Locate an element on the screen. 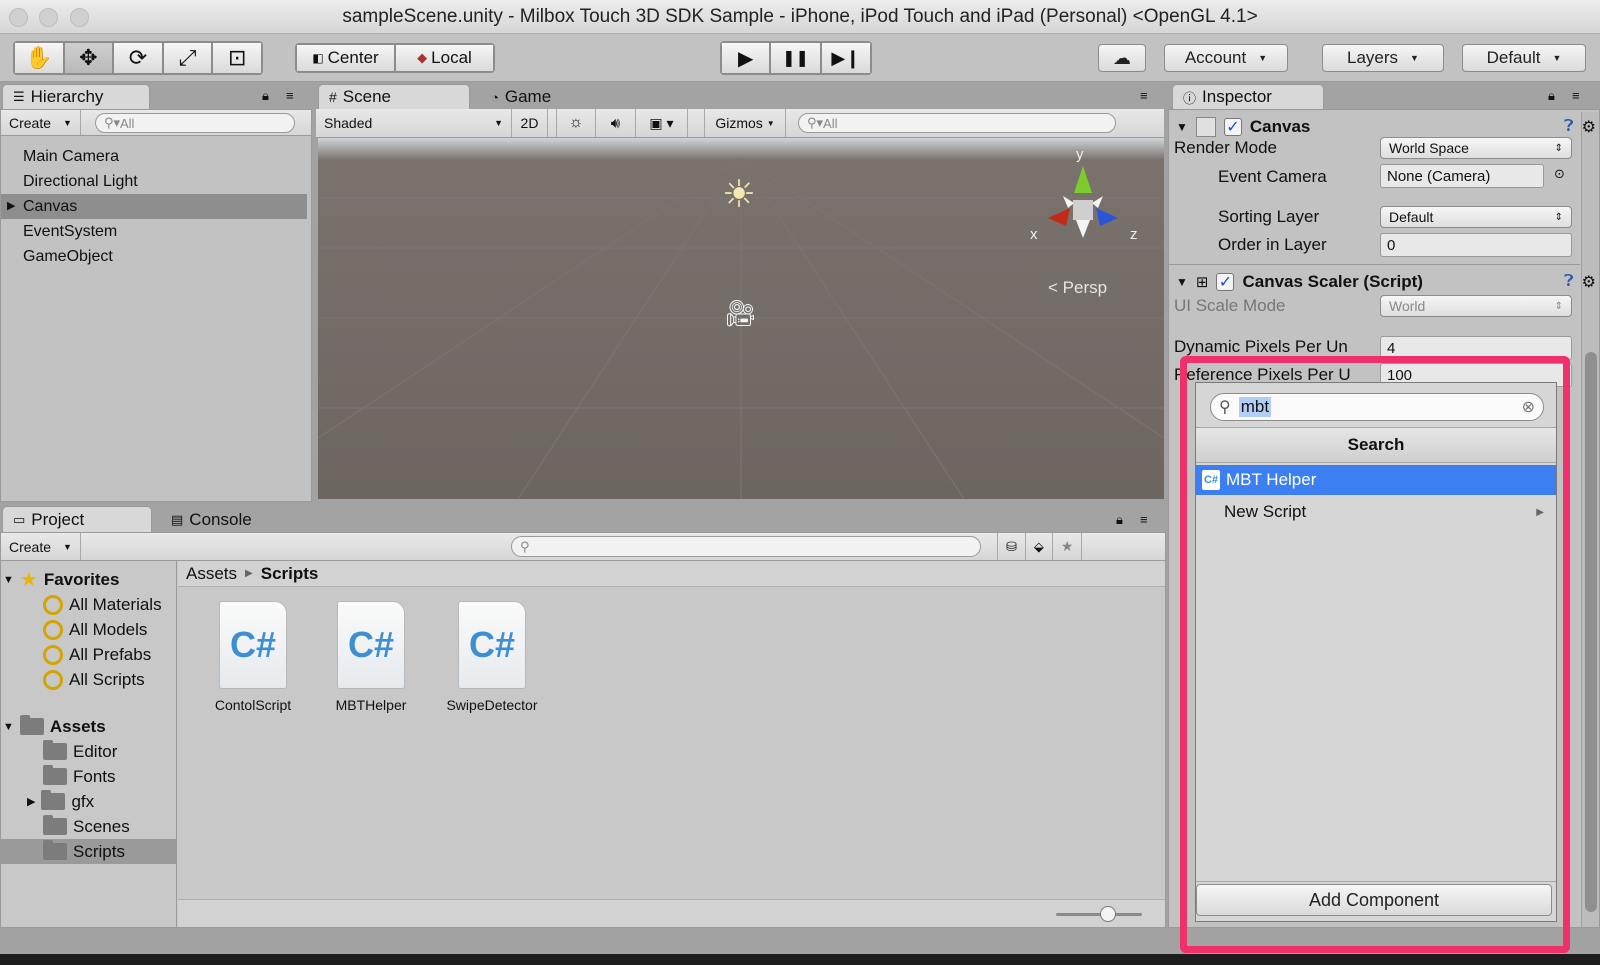 The image size is (1600, 965). hierarchy-item-canvas: ▶ Canvas is located at coordinates (154, 206).